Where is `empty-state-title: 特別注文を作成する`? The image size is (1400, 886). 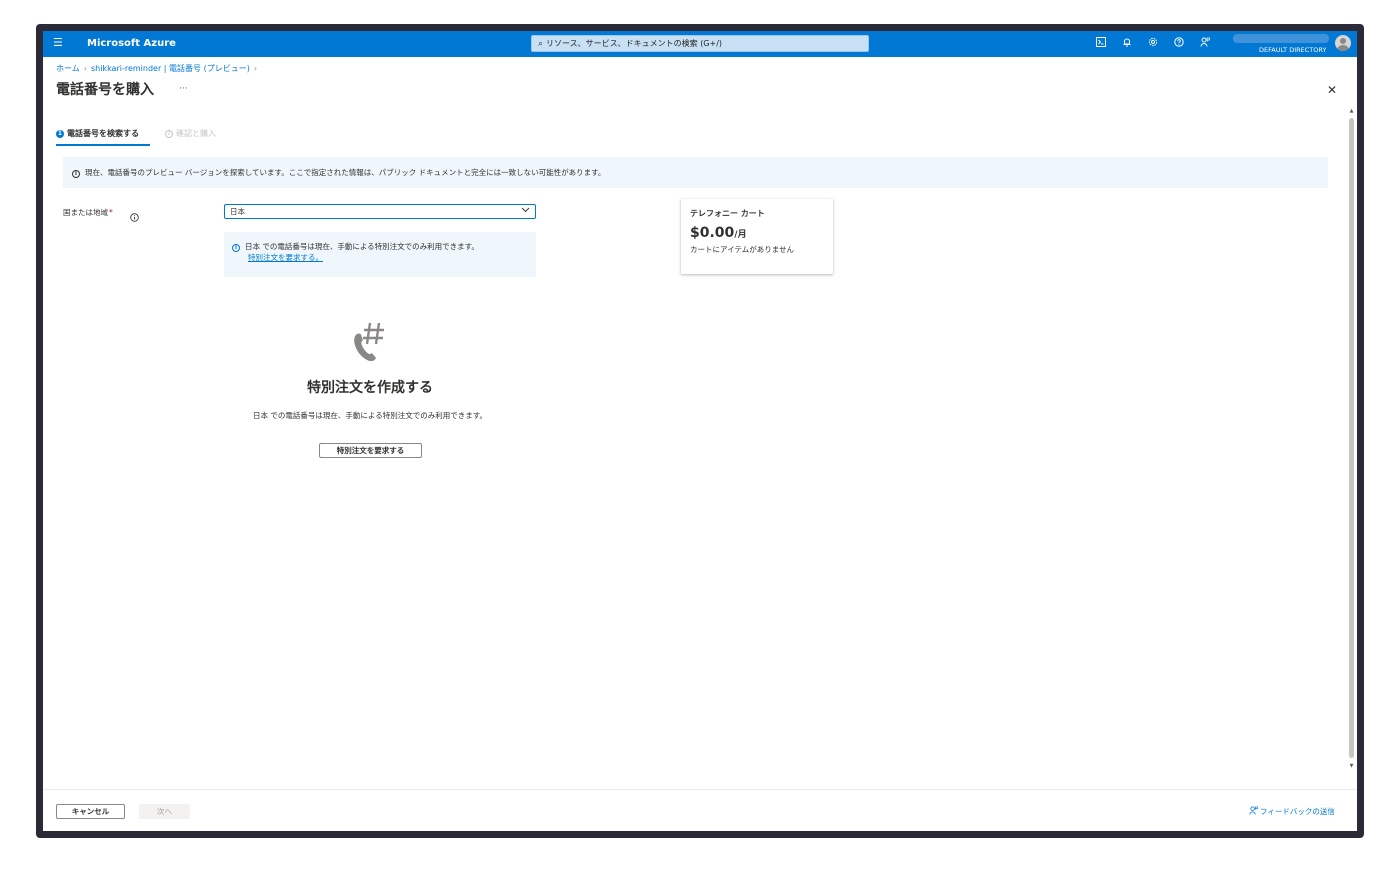
empty-state-title: 特別注文を作成する is located at coordinates (370, 388).